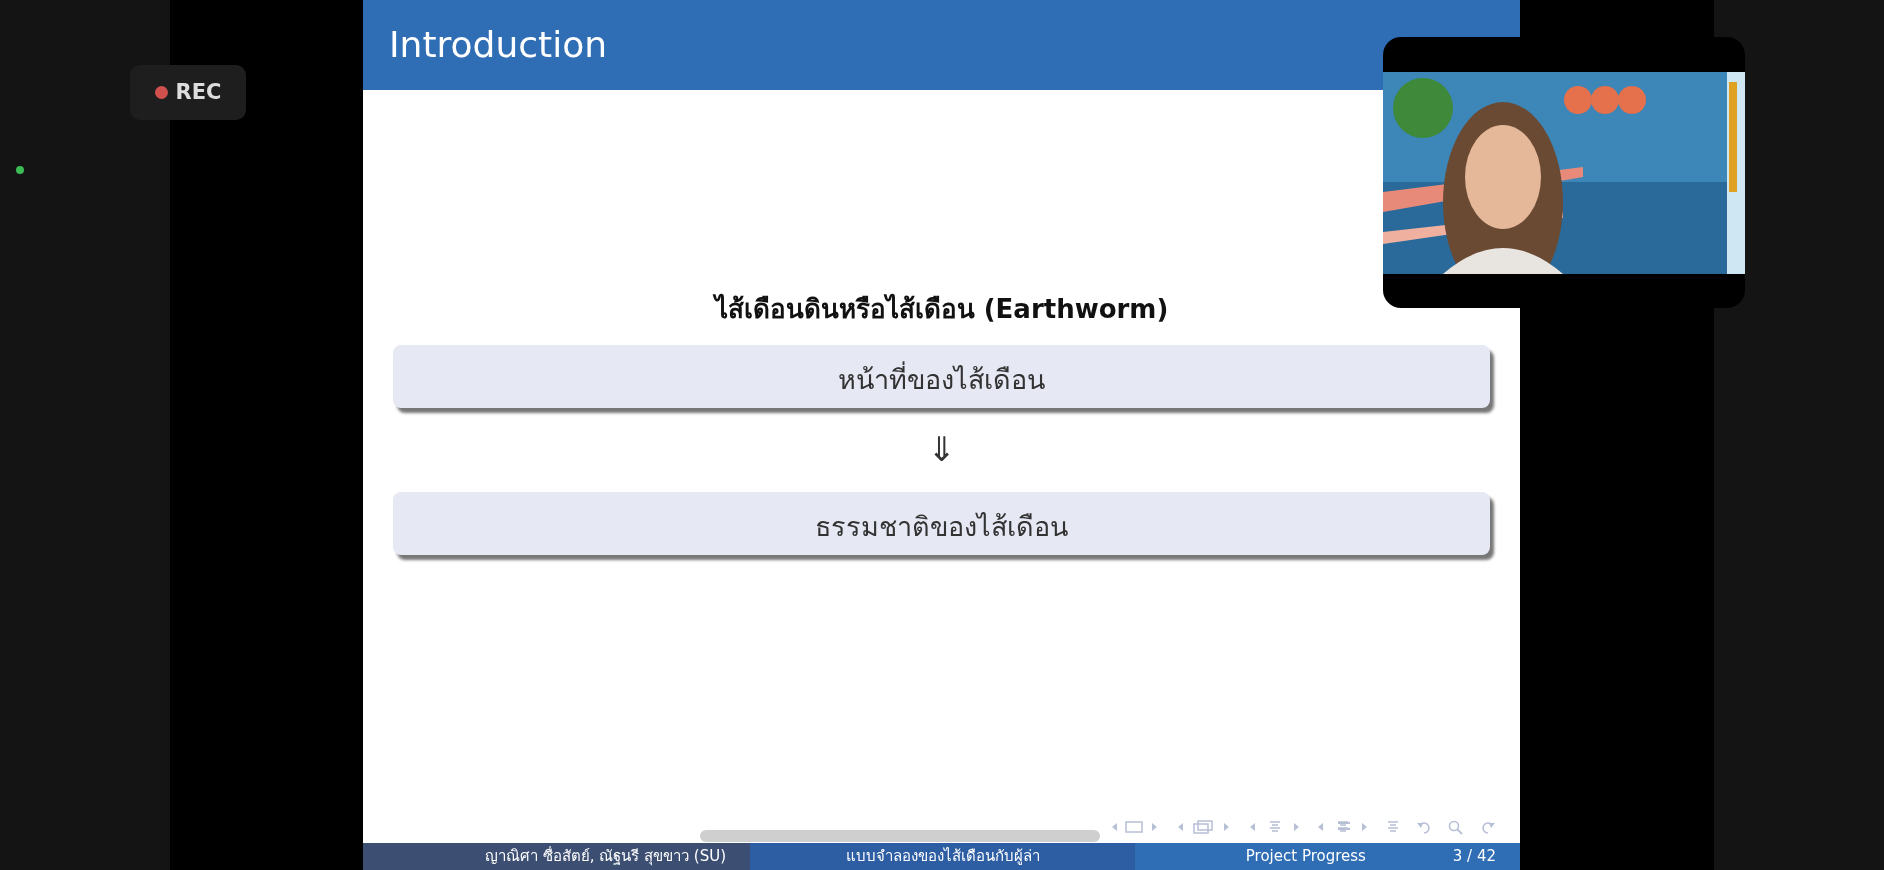 This screenshot has height=870, width=1884. Describe the element at coordinates (605, 856) in the screenshot. I see `footer-authors: ญาณิศา ซื่อสัตย์, ณัฐนรี สุขขาว (SU)` at that location.